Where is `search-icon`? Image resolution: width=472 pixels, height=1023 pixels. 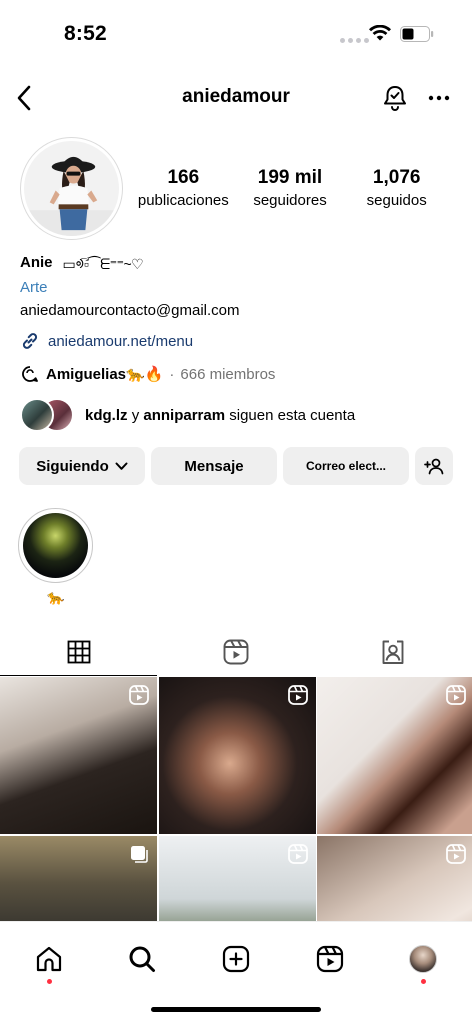 search-icon is located at coordinates (142, 959).